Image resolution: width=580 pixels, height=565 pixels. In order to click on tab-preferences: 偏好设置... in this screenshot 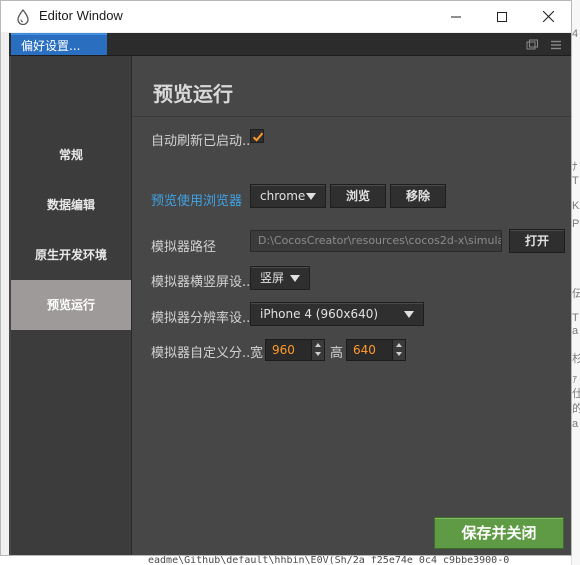, I will do `click(59, 44)`.